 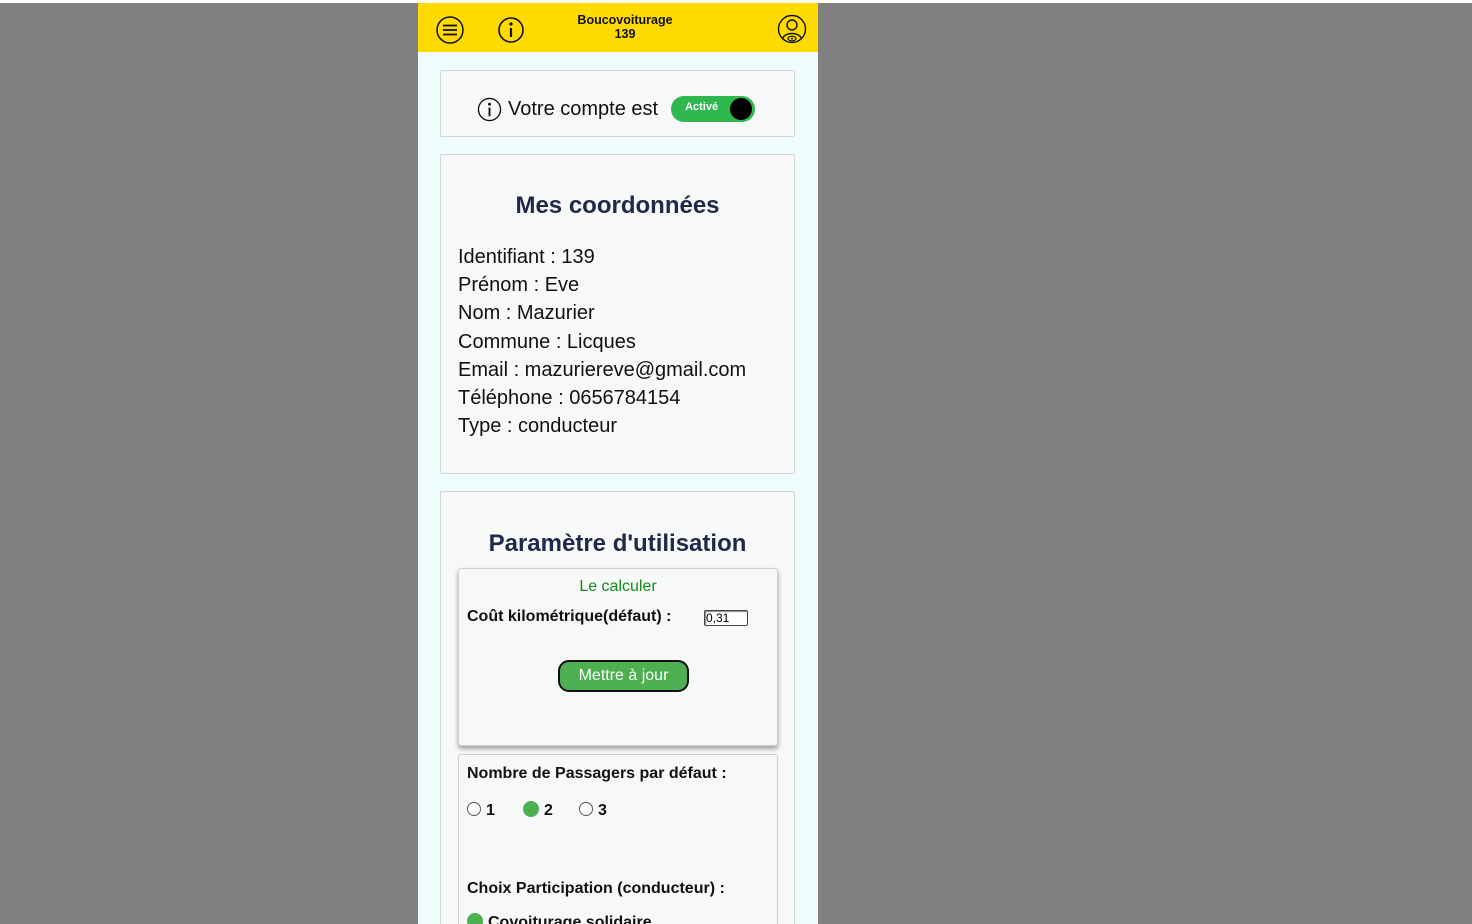 What do you see at coordinates (726, 618) in the screenshot?
I see `cost-per-km-input` at bounding box center [726, 618].